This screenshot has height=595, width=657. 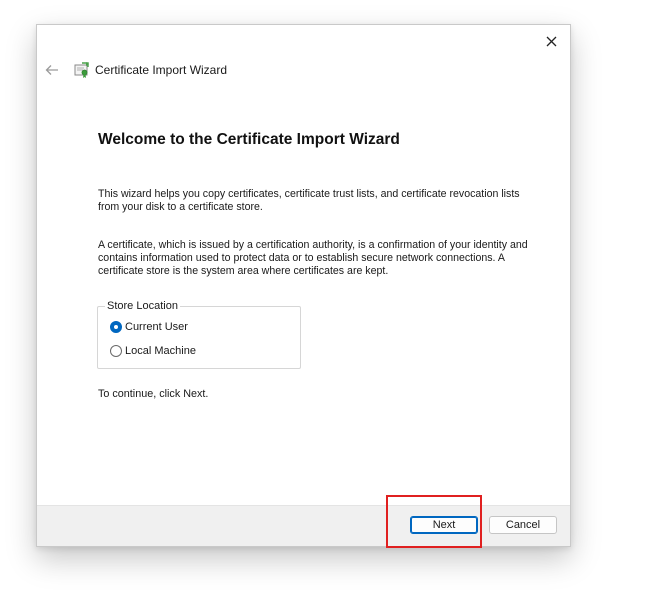 What do you see at coordinates (81, 70) in the screenshot?
I see `certificate-icon` at bounding box center [81, 70].